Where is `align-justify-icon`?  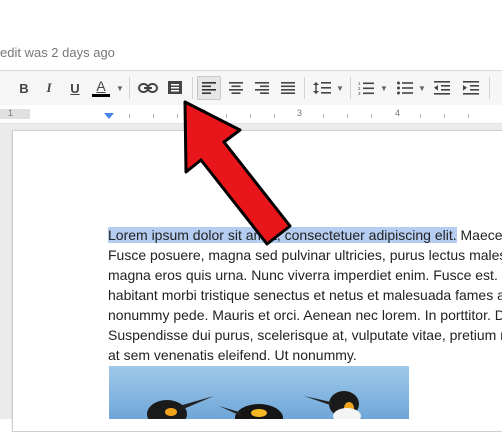 align-justify-icon is located at coordinates (288, 88).